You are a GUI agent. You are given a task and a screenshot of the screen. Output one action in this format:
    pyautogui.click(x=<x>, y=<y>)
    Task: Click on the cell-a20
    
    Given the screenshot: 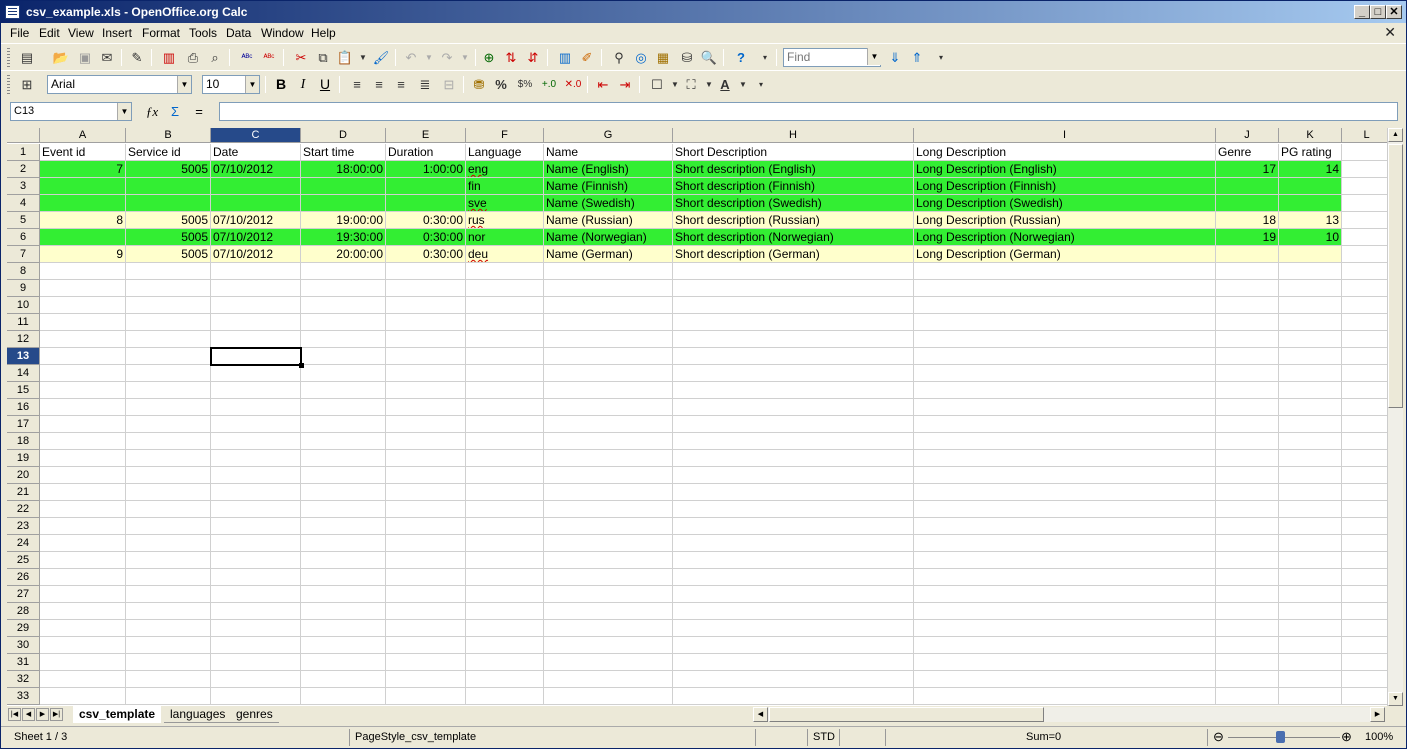 What is the action you would take?
    pyautogui.click(x=83, y=475)
    